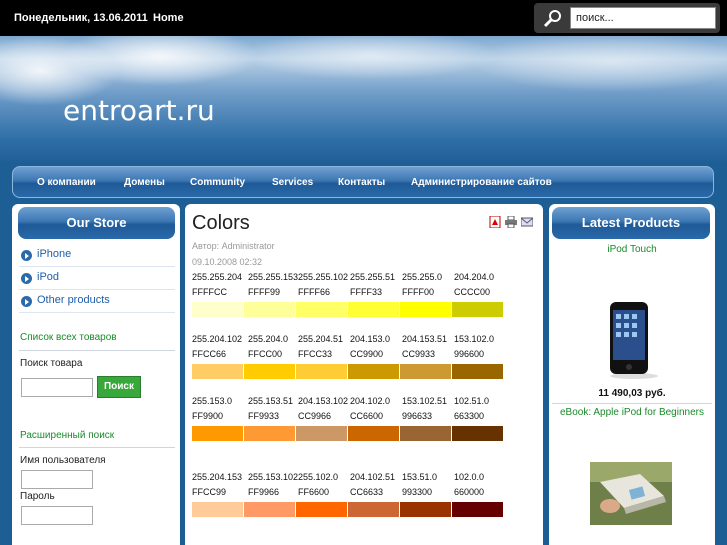  Describe the element at coordinates (97, 301) in the screenshot. I see `store-item-other: Other products` at that location.